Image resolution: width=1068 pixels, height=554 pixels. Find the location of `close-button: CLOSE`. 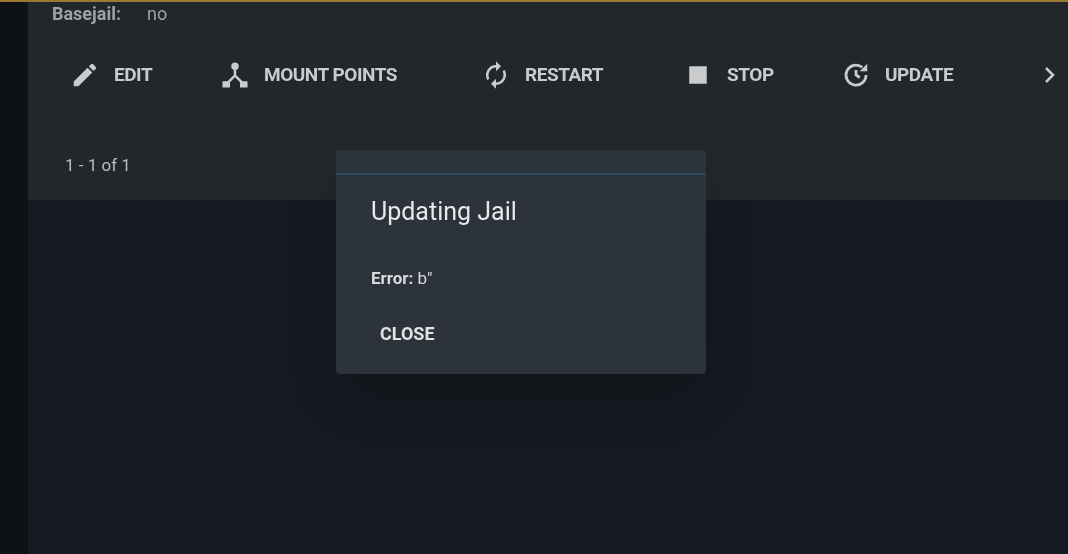

close-button: CLOSE is located at coordinates (407, 333).